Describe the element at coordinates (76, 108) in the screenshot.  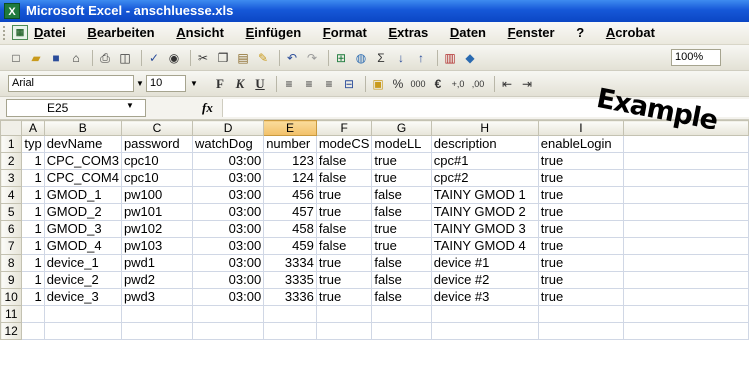
I see `name-box: E25` at that location.